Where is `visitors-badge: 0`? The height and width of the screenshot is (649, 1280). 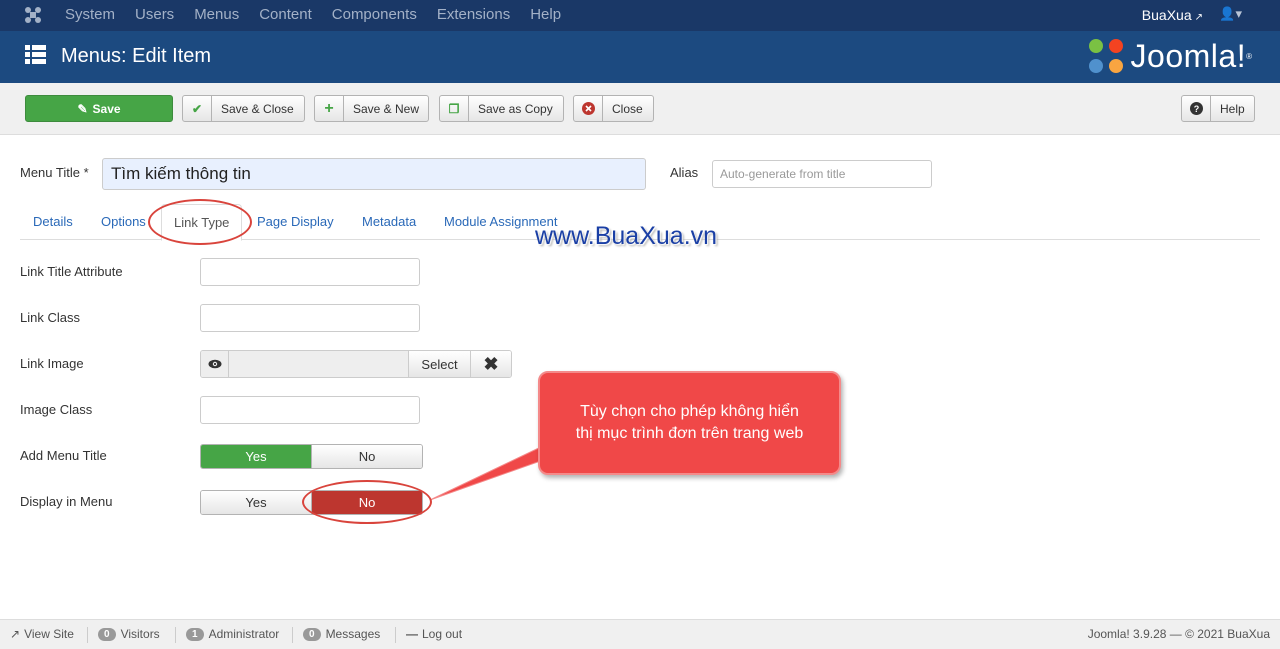 visitors-badge: 0 is located at coordinates (107, 634).